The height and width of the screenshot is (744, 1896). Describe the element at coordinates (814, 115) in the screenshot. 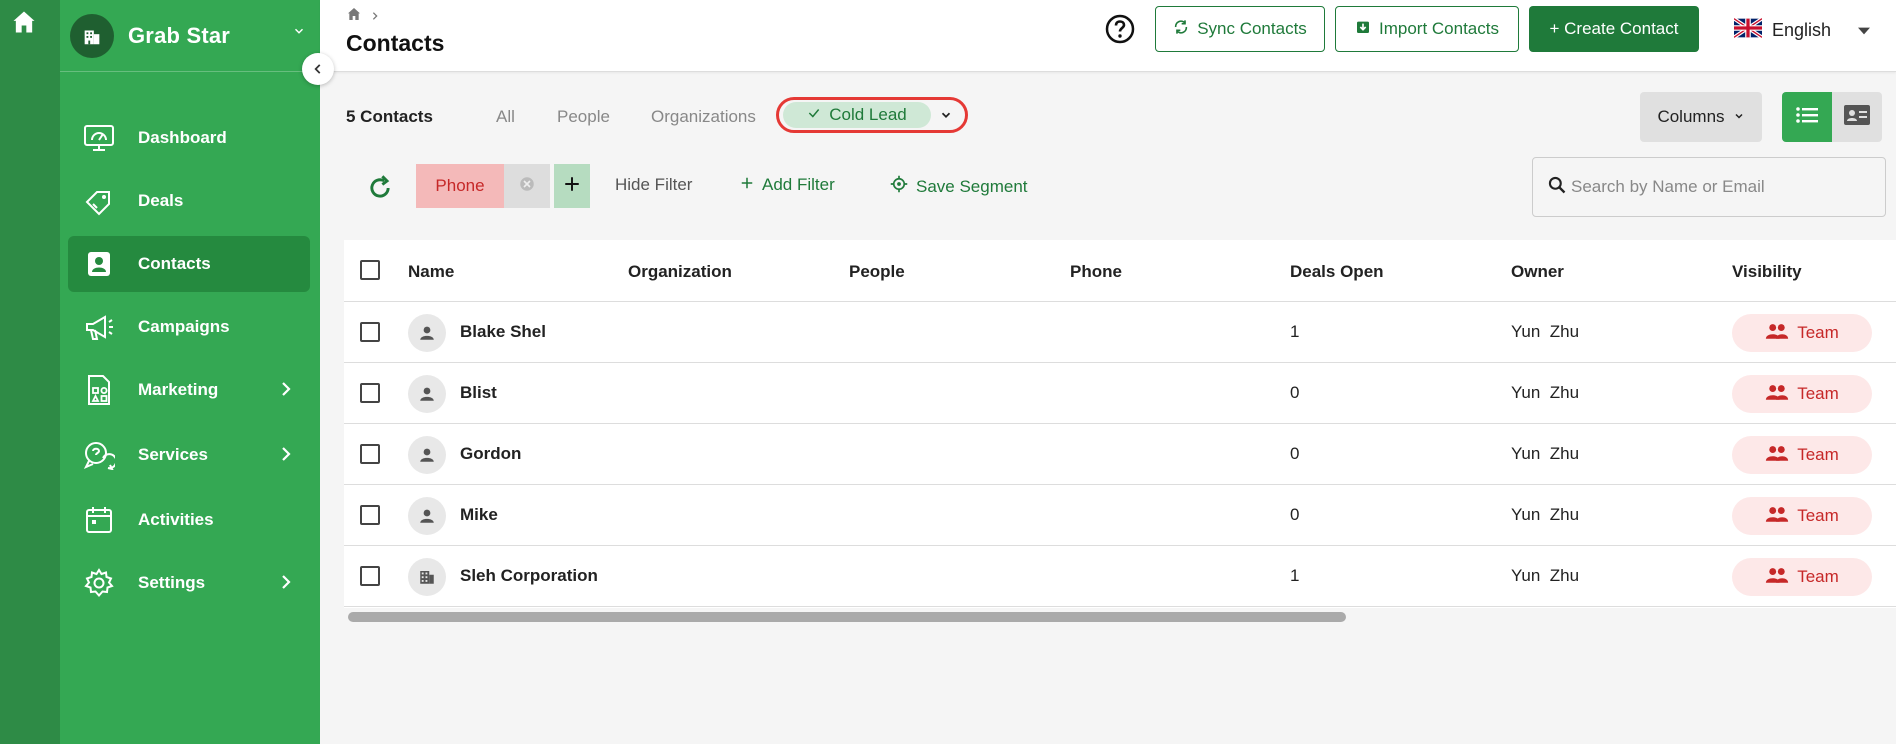

I see `check-icon` at that location.